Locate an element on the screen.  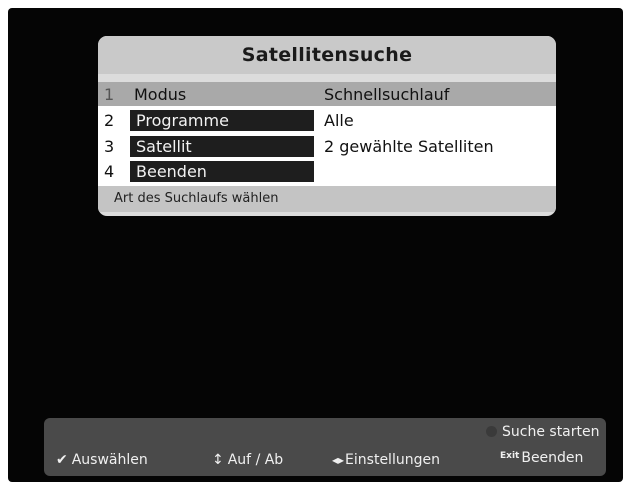
row-number: 3 is located at coordinates (109, 146).